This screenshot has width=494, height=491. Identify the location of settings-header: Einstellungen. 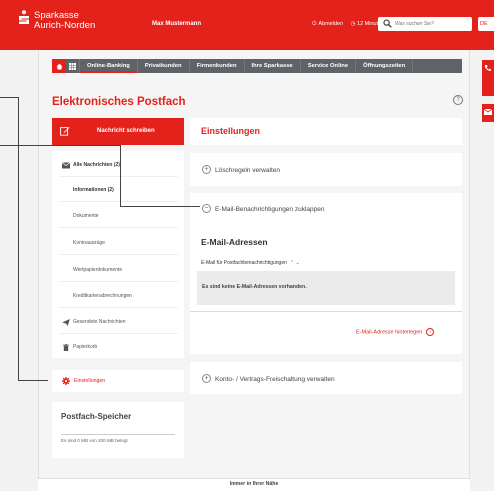
(326, 131).